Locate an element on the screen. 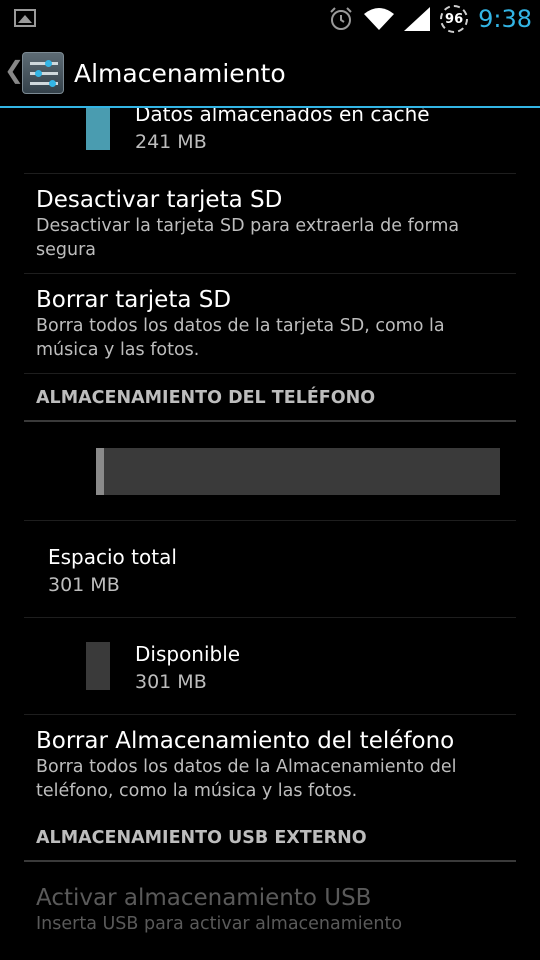  signal-icon is located at coordinates (417, 19).